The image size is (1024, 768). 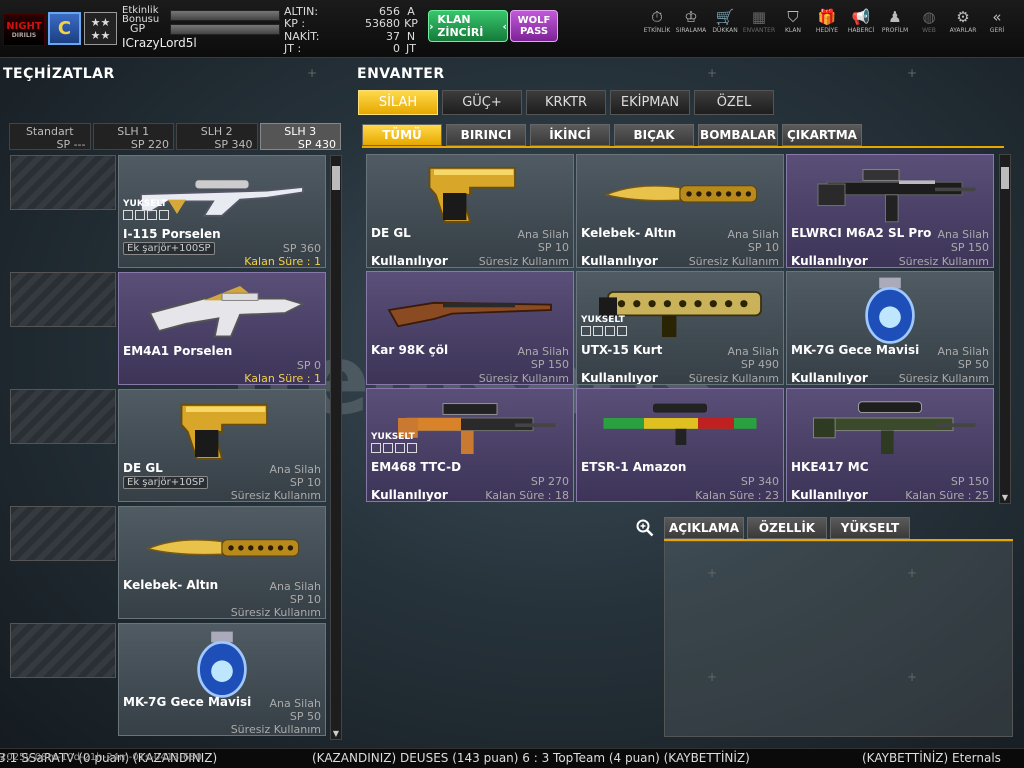 I want to click on weapon-sp: SP 490, so click(x=759, y=364).